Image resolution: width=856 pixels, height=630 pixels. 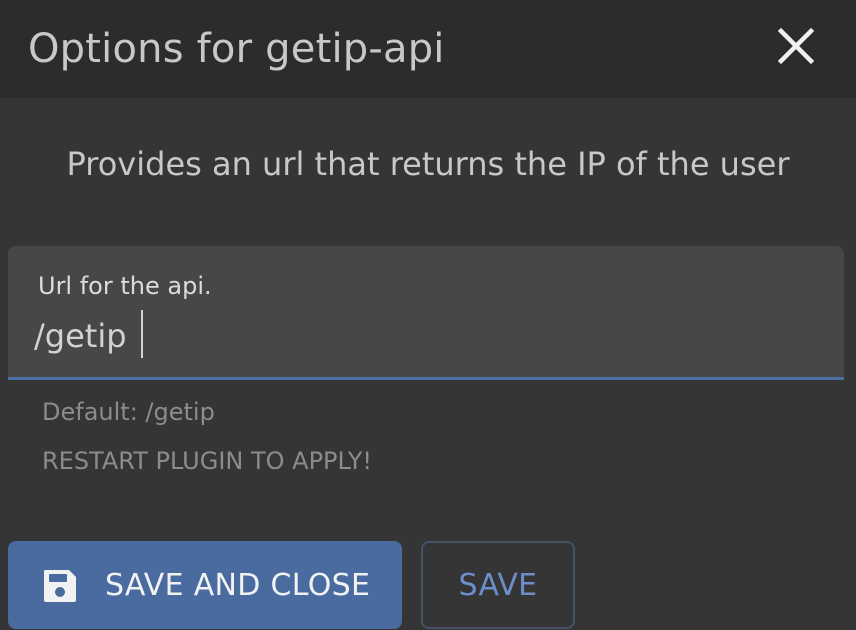 I want to click on save-and-close-button: SAVE AND CLOSE, so click(x=205, y=585).